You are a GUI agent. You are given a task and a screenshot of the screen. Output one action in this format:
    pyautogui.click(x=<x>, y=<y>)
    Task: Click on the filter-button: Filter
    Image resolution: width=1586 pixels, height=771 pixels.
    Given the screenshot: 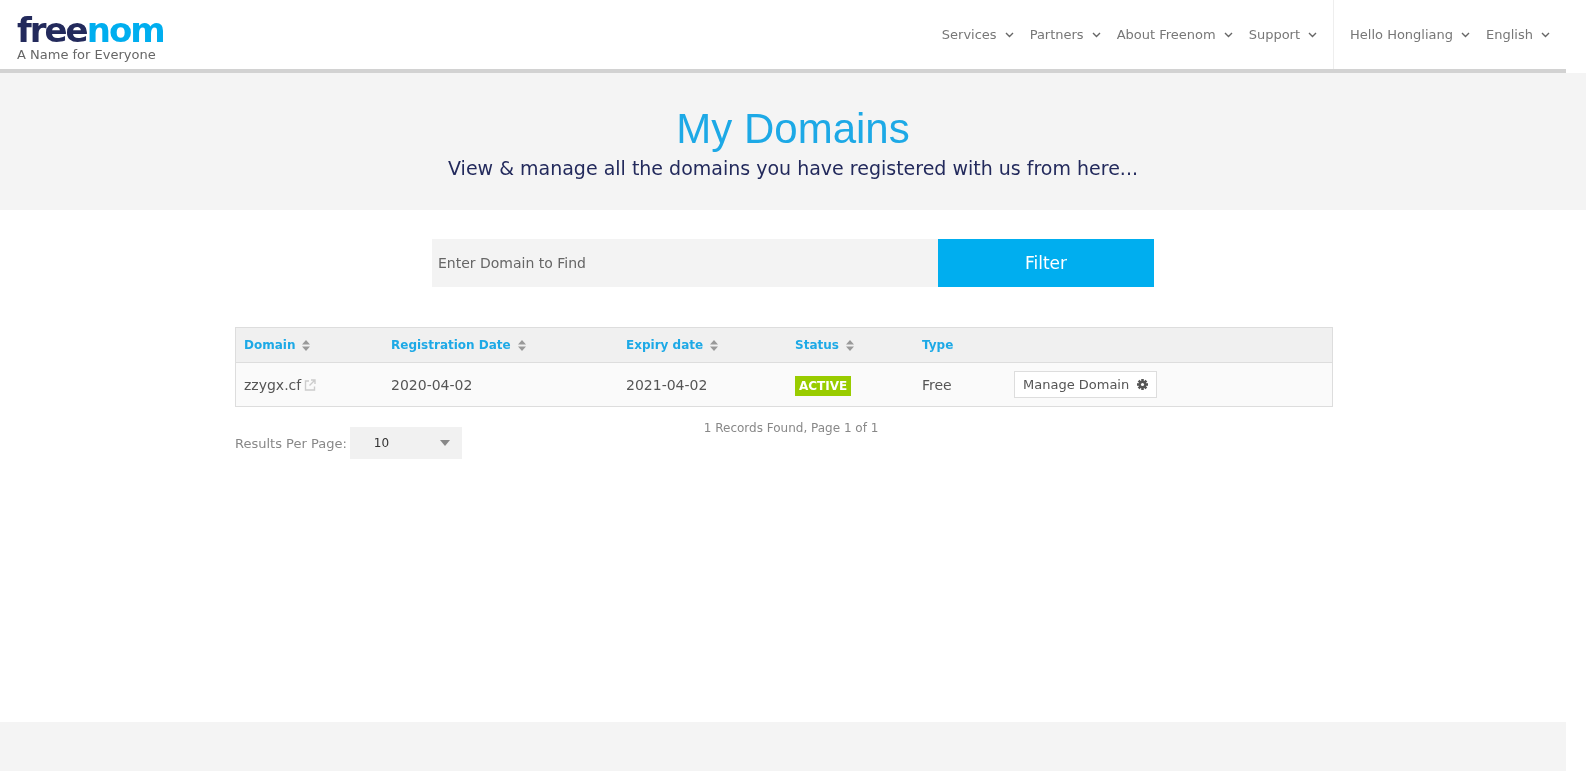 What is the action you would take?
    pyautogui.click(x=1046, y=263)
    